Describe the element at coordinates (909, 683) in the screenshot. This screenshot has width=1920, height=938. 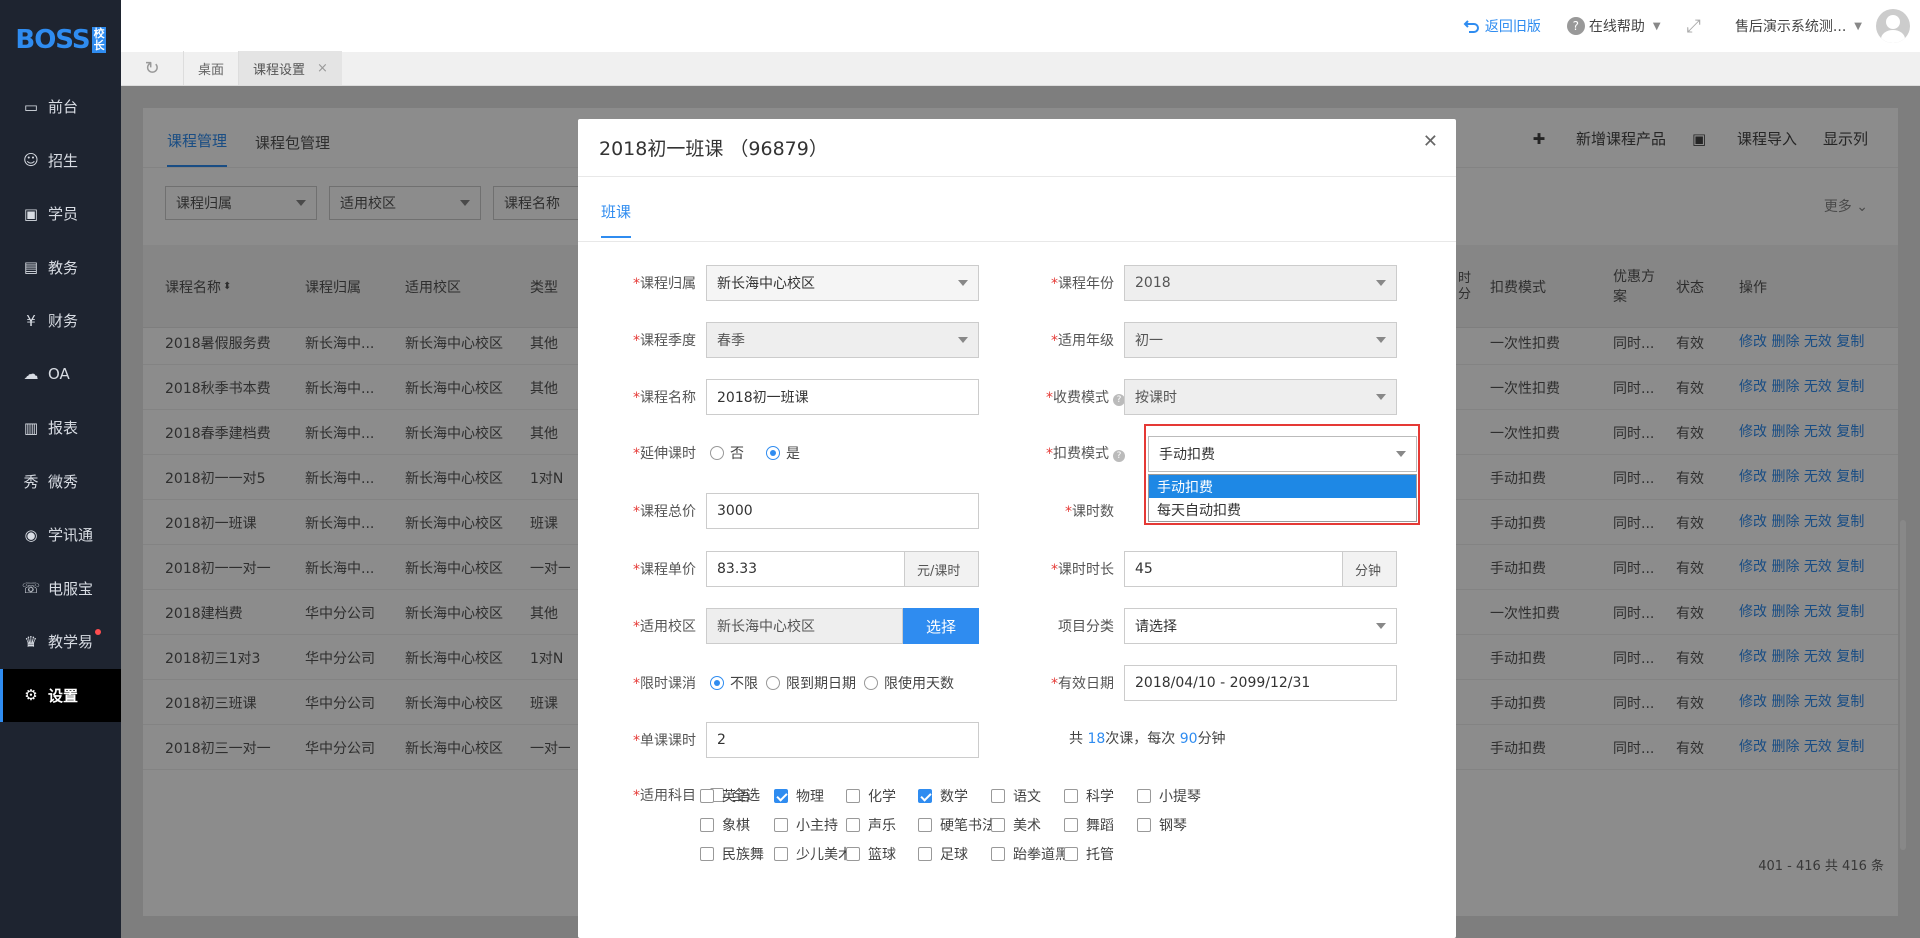
I see `limit-days-radio: 限使用天数` at that location.